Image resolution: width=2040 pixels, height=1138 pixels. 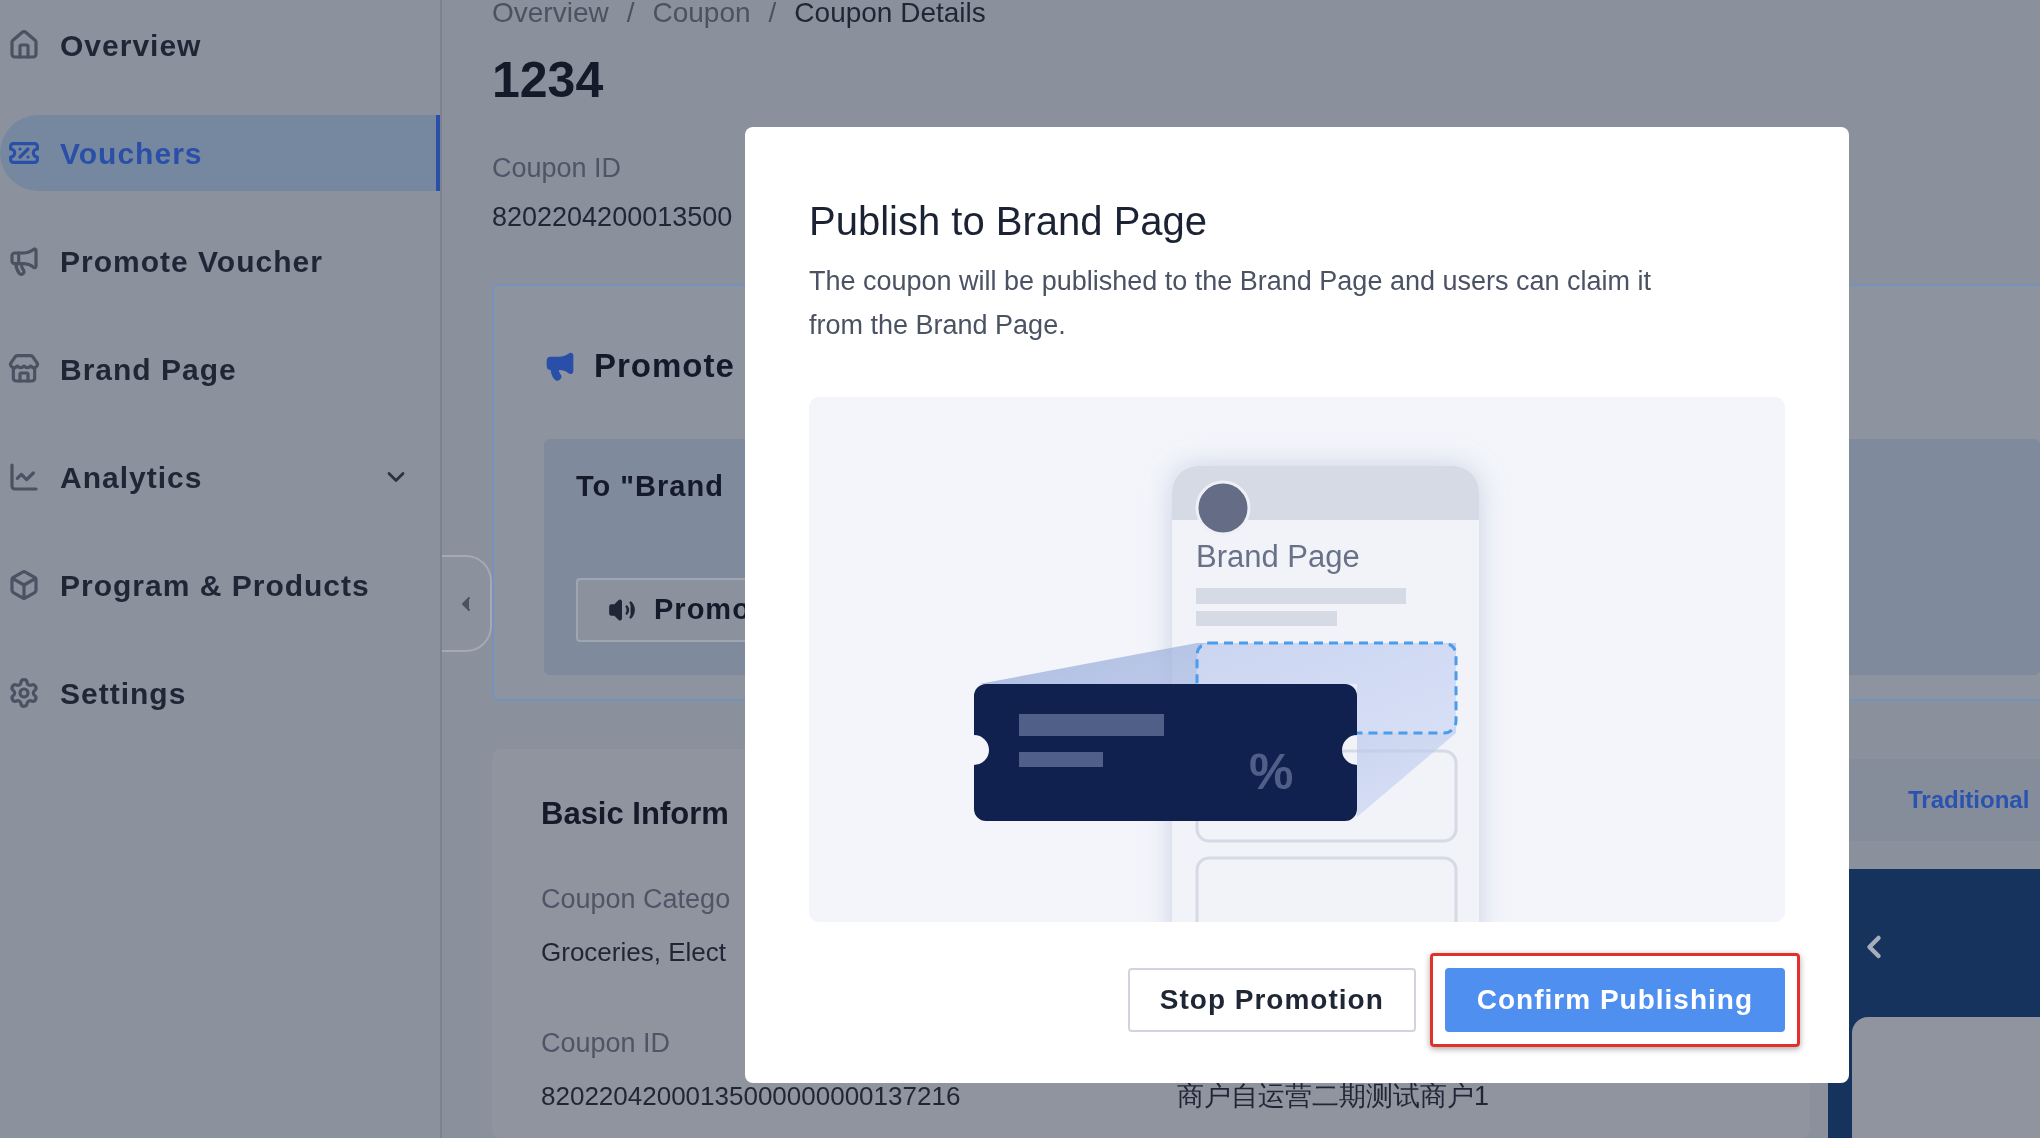 I want to click on panel-title: To "Brand, so click(x=650, y=485).